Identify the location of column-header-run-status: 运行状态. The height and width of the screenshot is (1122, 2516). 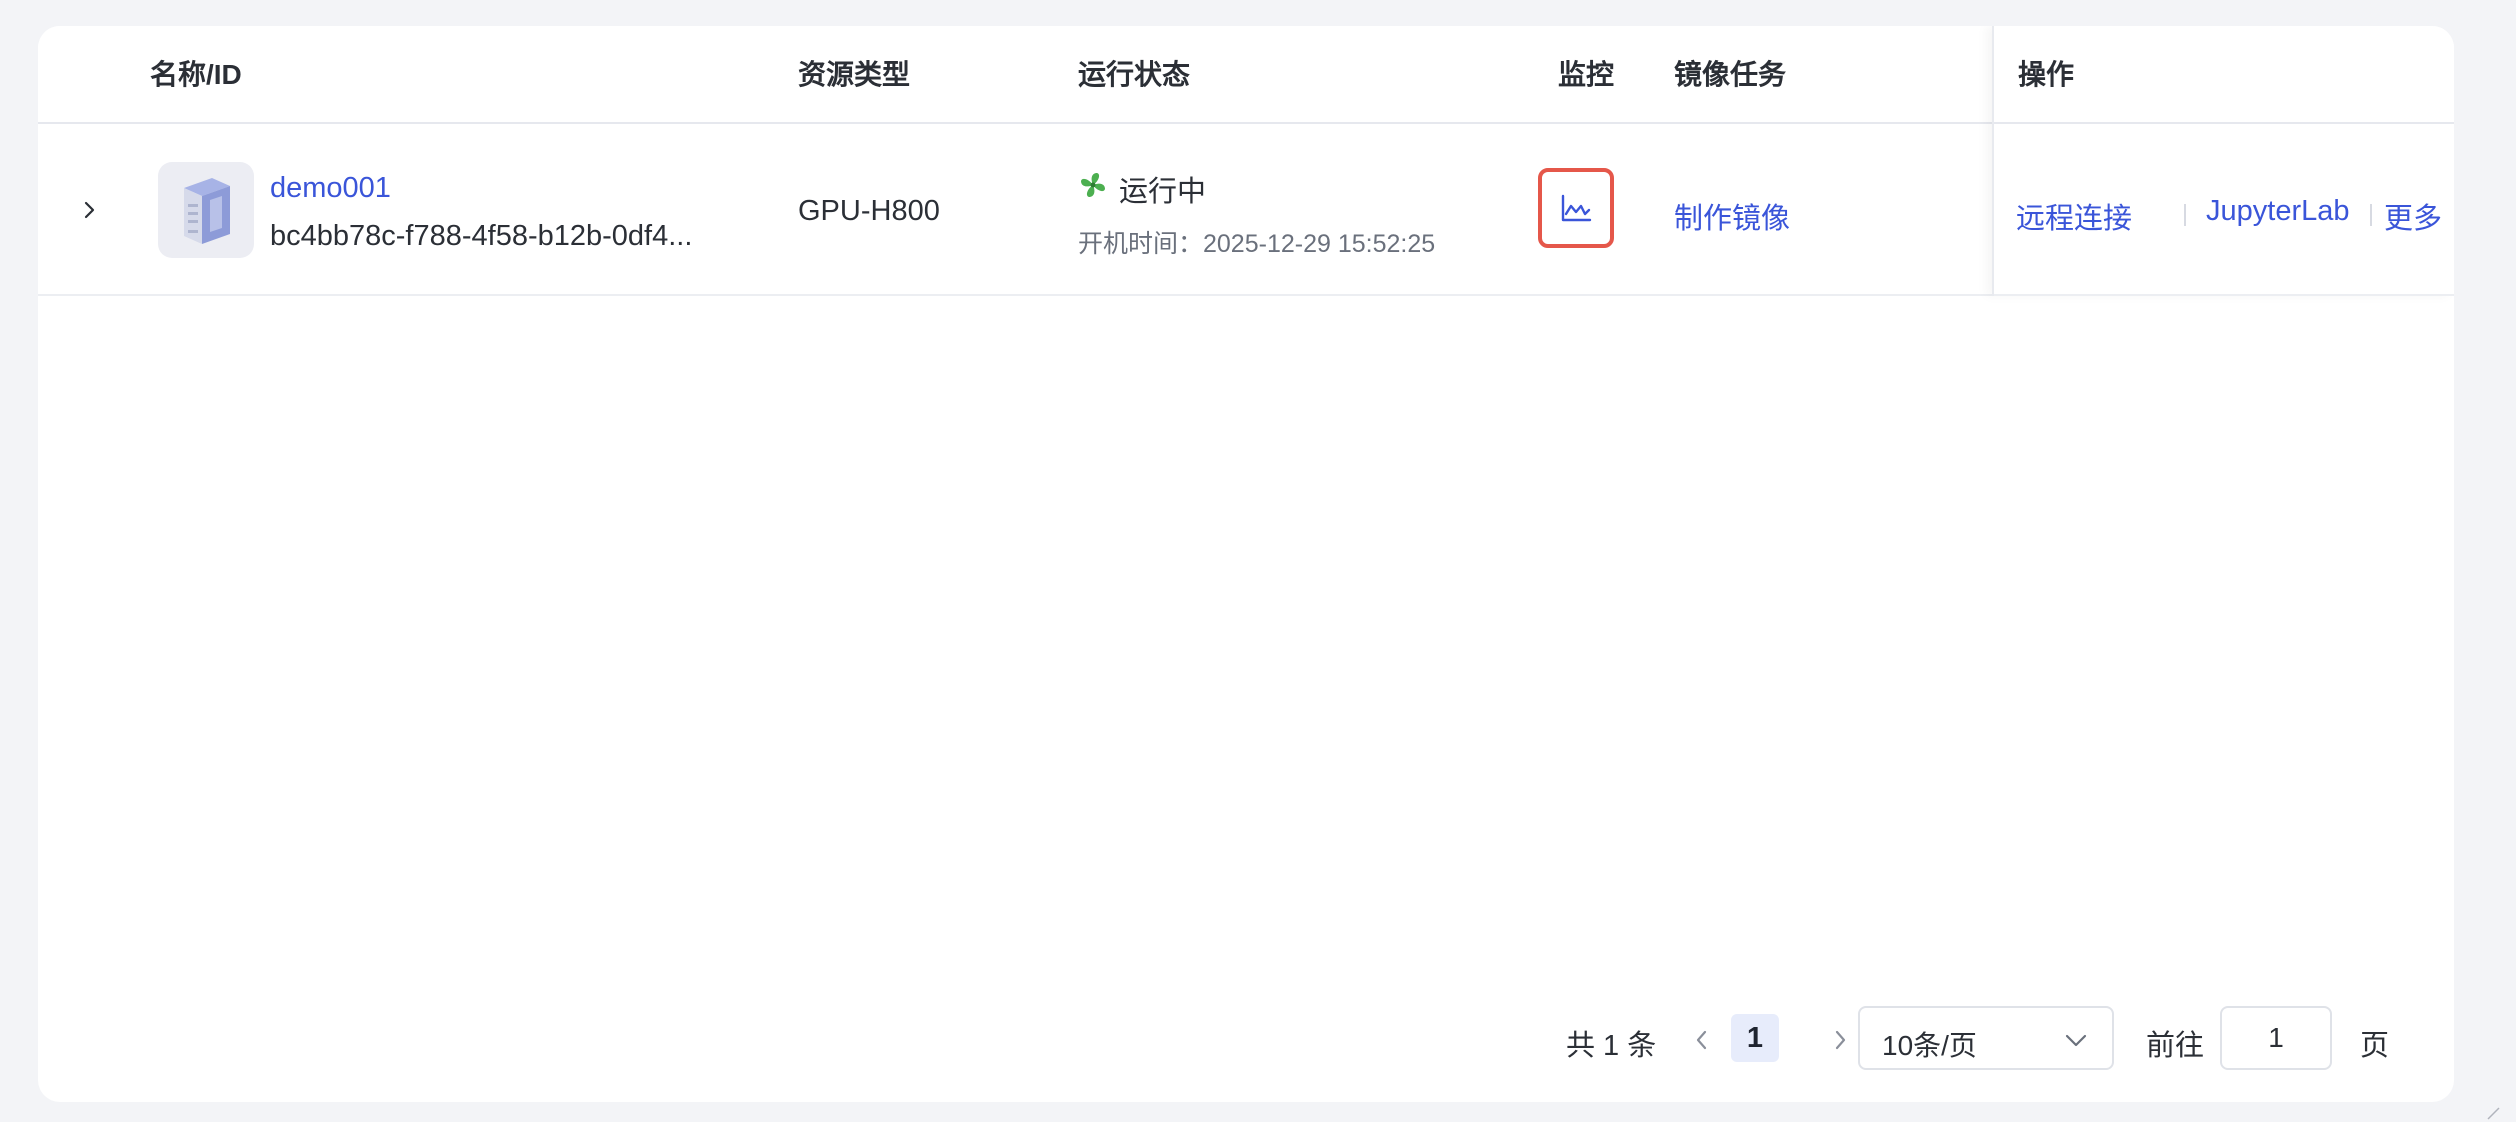
(1134, 74).